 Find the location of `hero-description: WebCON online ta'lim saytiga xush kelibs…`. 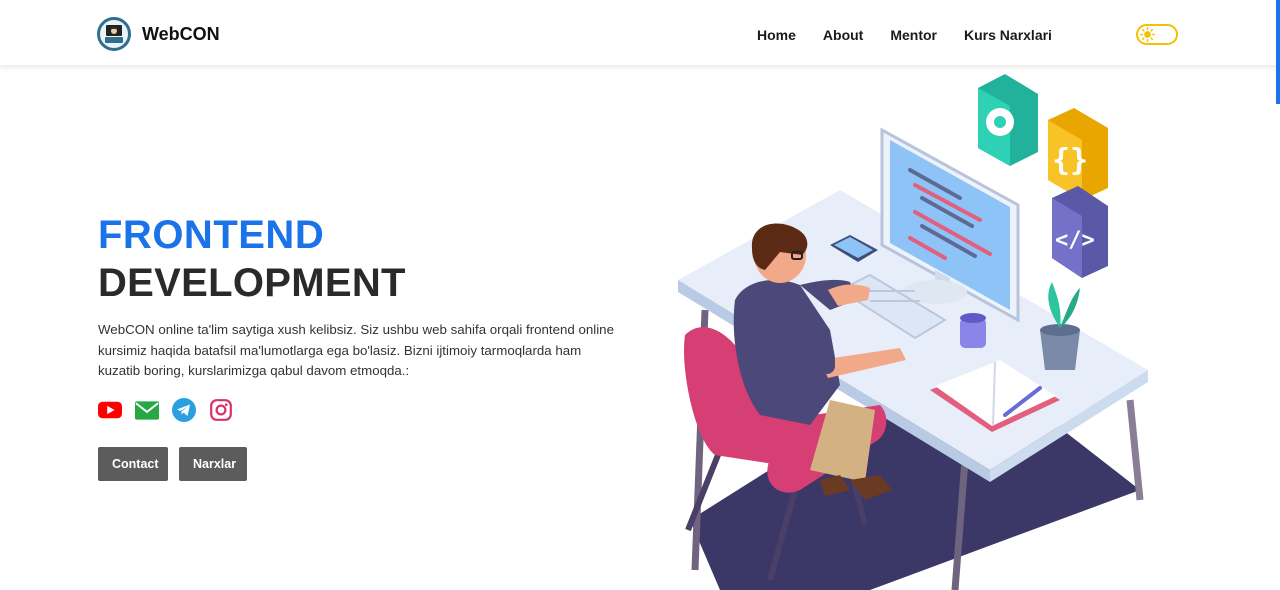

hero-description: WebCON online ta'lim saytiga xush kelibs… is located at coordinates (356, 350).